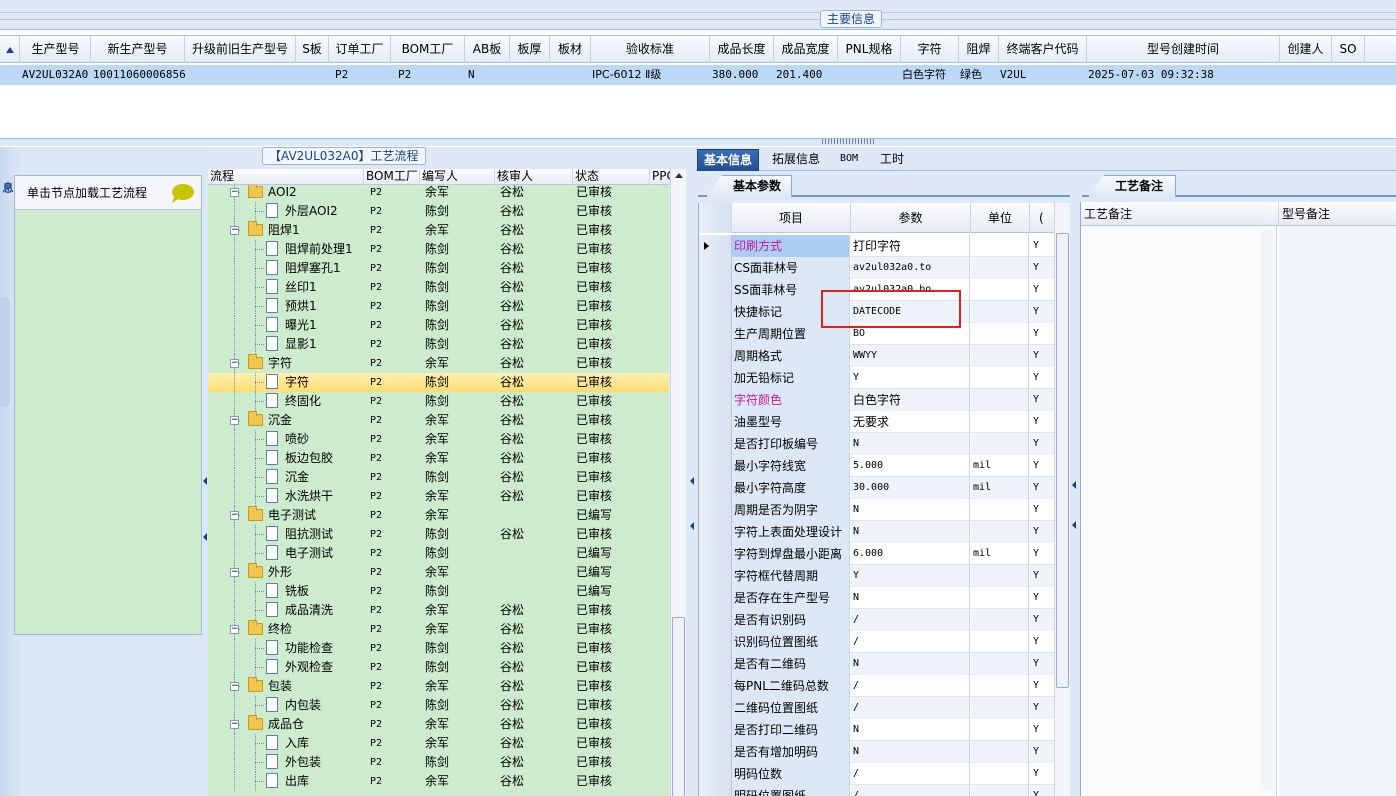  Describe the element at coordinates (438, 230) in the screenshot. I see `tree-folder-row: − 阻焊1 P2 余军 谷松 已审核` at that location.